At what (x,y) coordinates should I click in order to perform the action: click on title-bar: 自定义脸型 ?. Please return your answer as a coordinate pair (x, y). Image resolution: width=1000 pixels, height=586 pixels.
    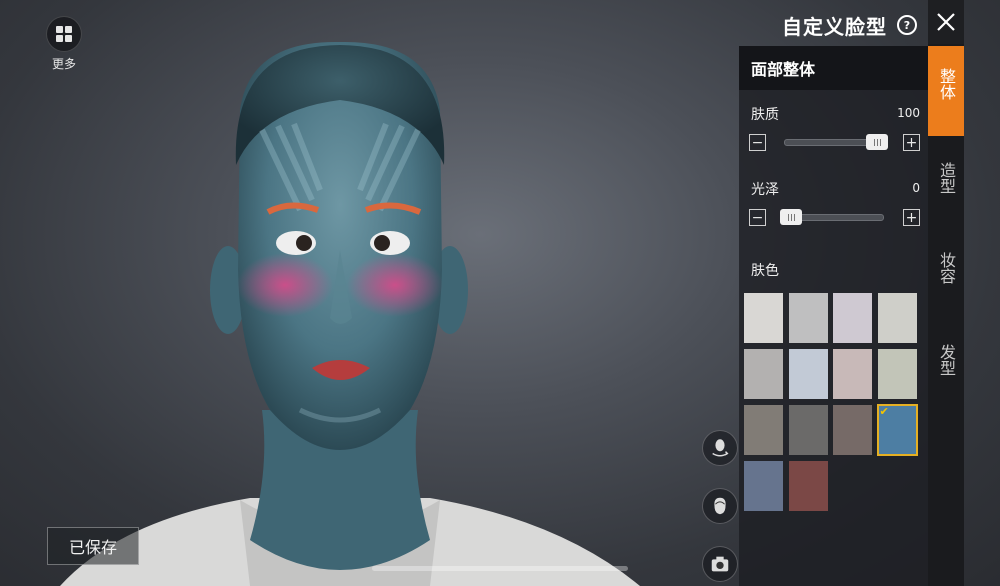
    Looking at the image, I should click on (849, 25).